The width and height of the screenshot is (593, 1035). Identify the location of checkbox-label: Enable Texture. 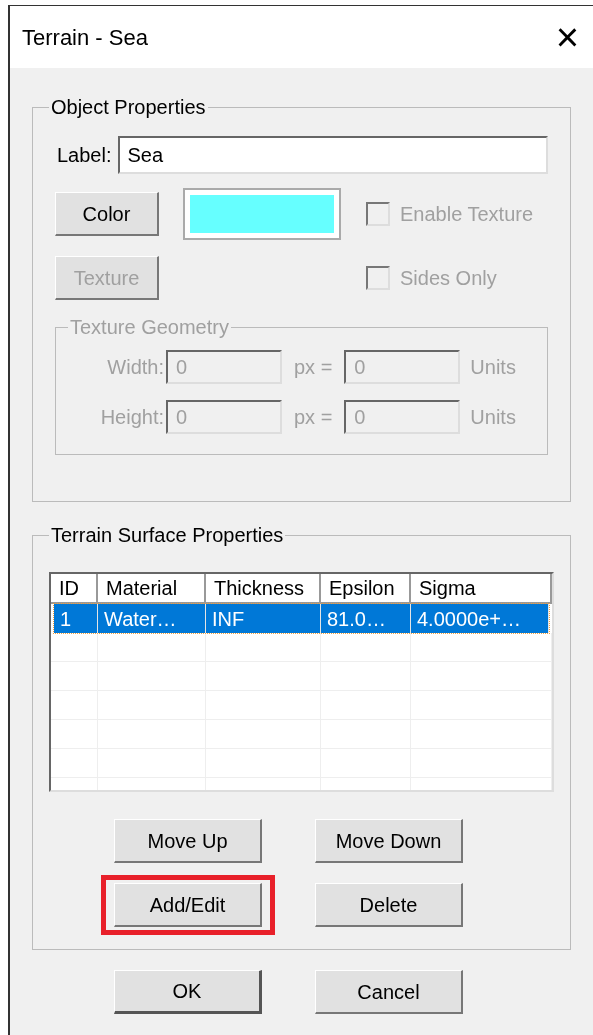
(467, 214).